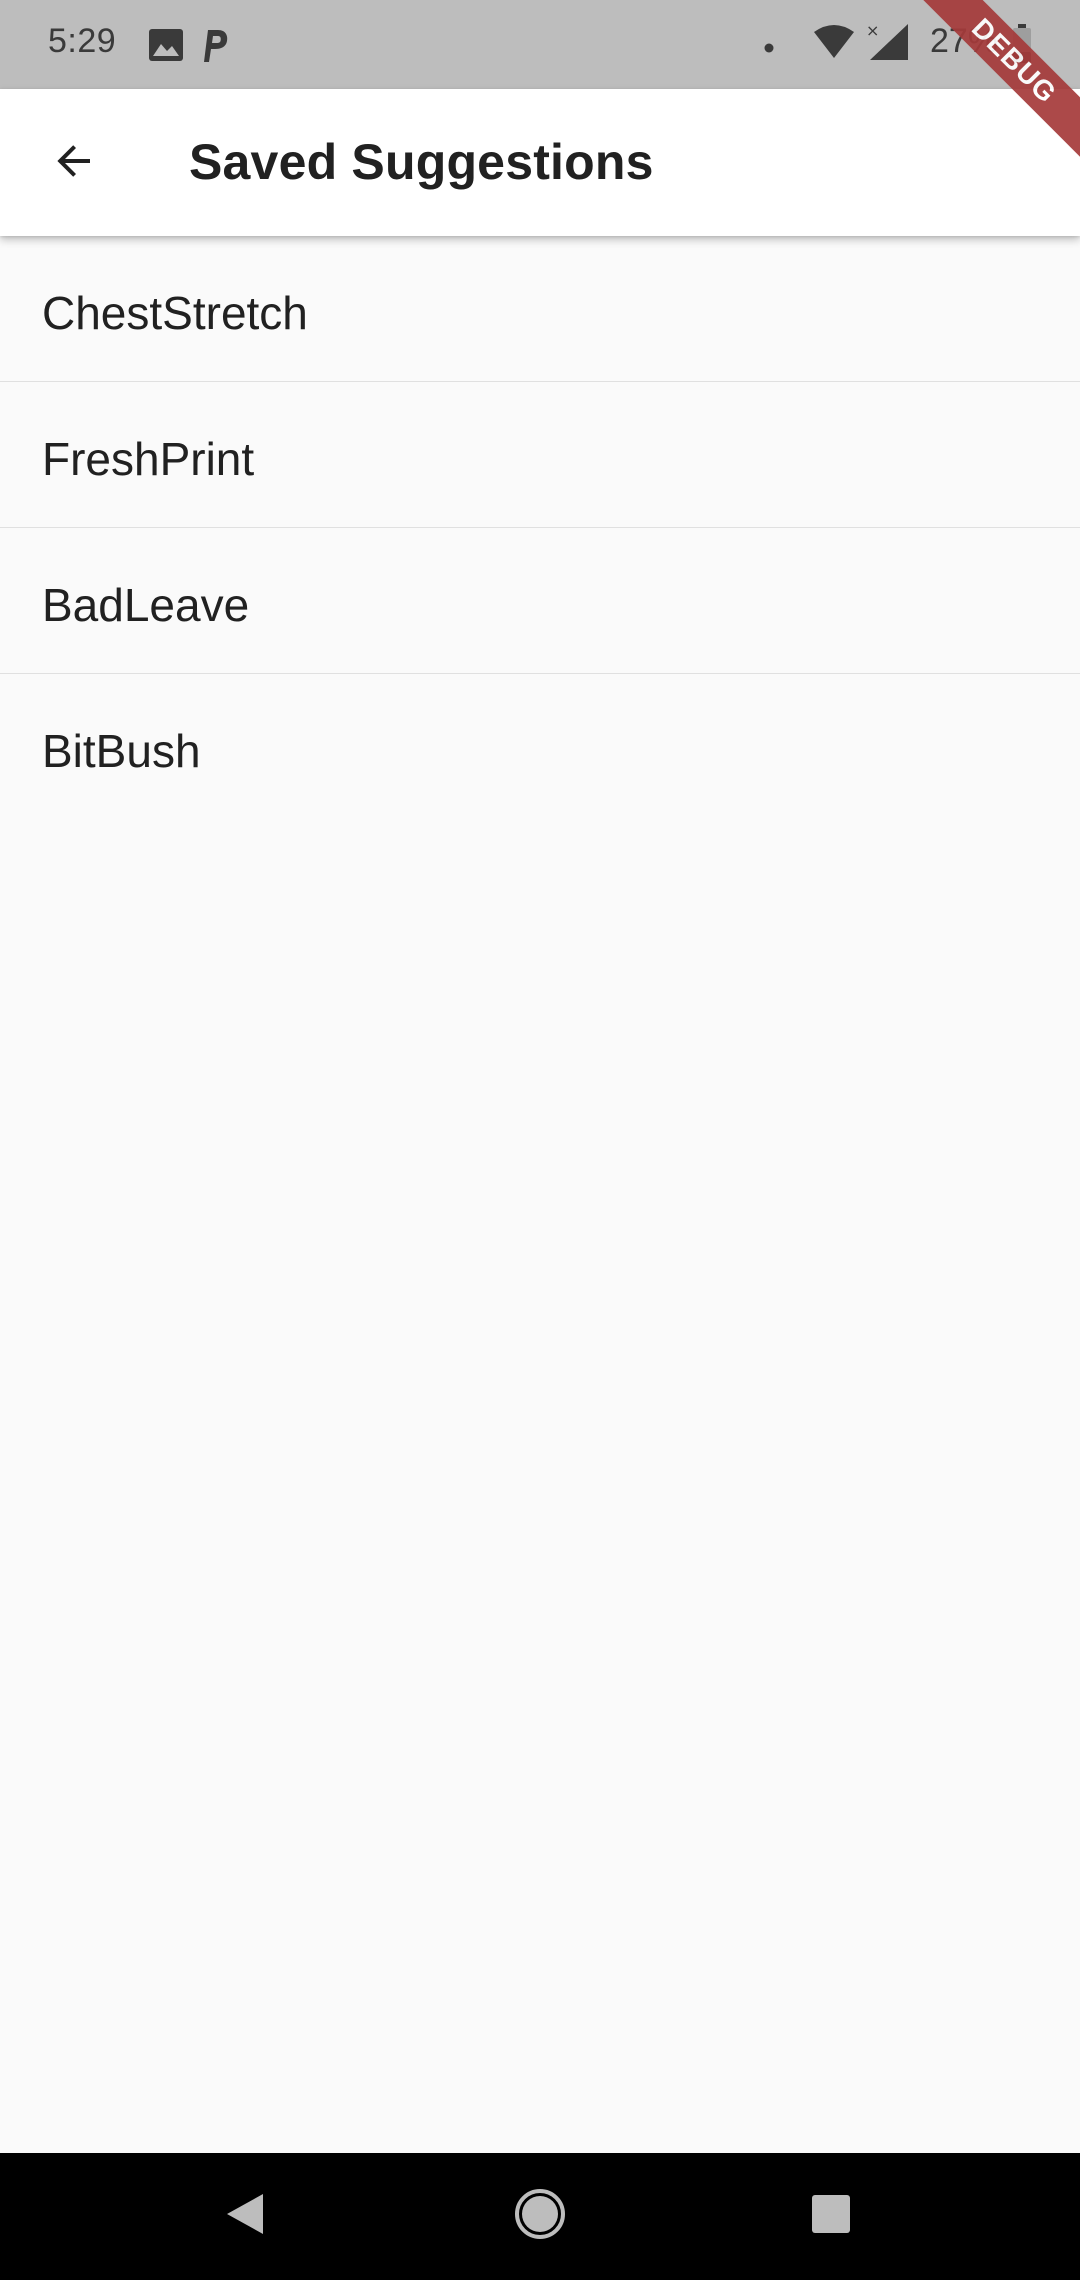 This screenshot has height=2280, width=1080. I want to click on battery-icon, so click(1022, 46).